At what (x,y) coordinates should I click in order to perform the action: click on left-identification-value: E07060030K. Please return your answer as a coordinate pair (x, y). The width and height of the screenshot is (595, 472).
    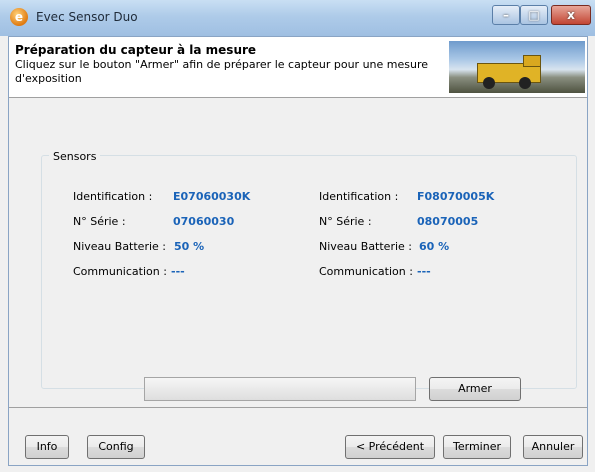
    Looking at the image, I should click on (212, 196).